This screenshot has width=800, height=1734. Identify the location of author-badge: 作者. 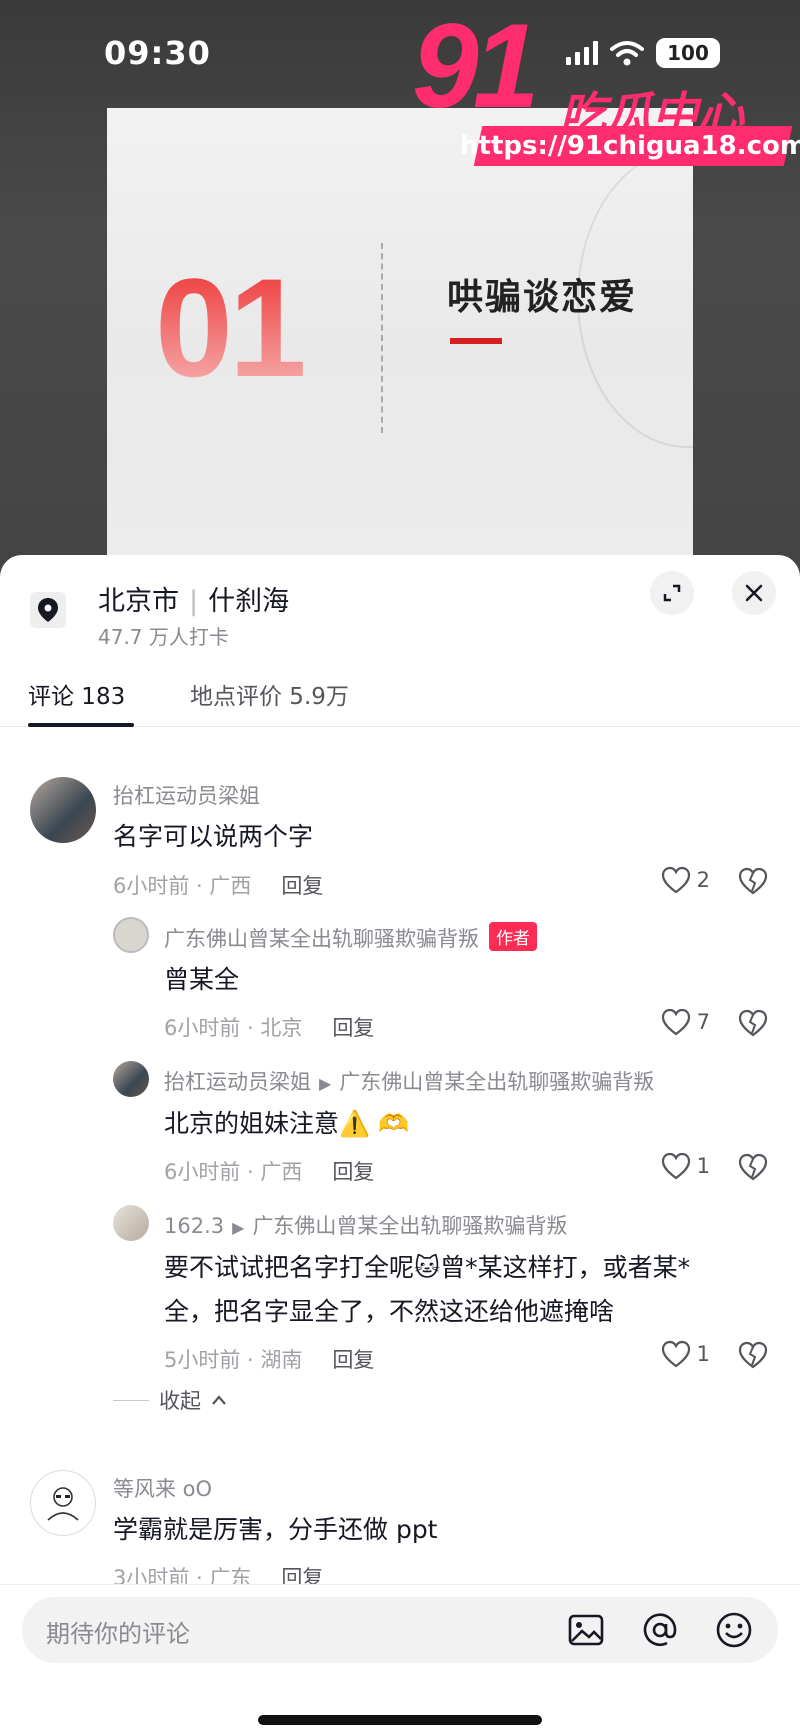
(513, 936).